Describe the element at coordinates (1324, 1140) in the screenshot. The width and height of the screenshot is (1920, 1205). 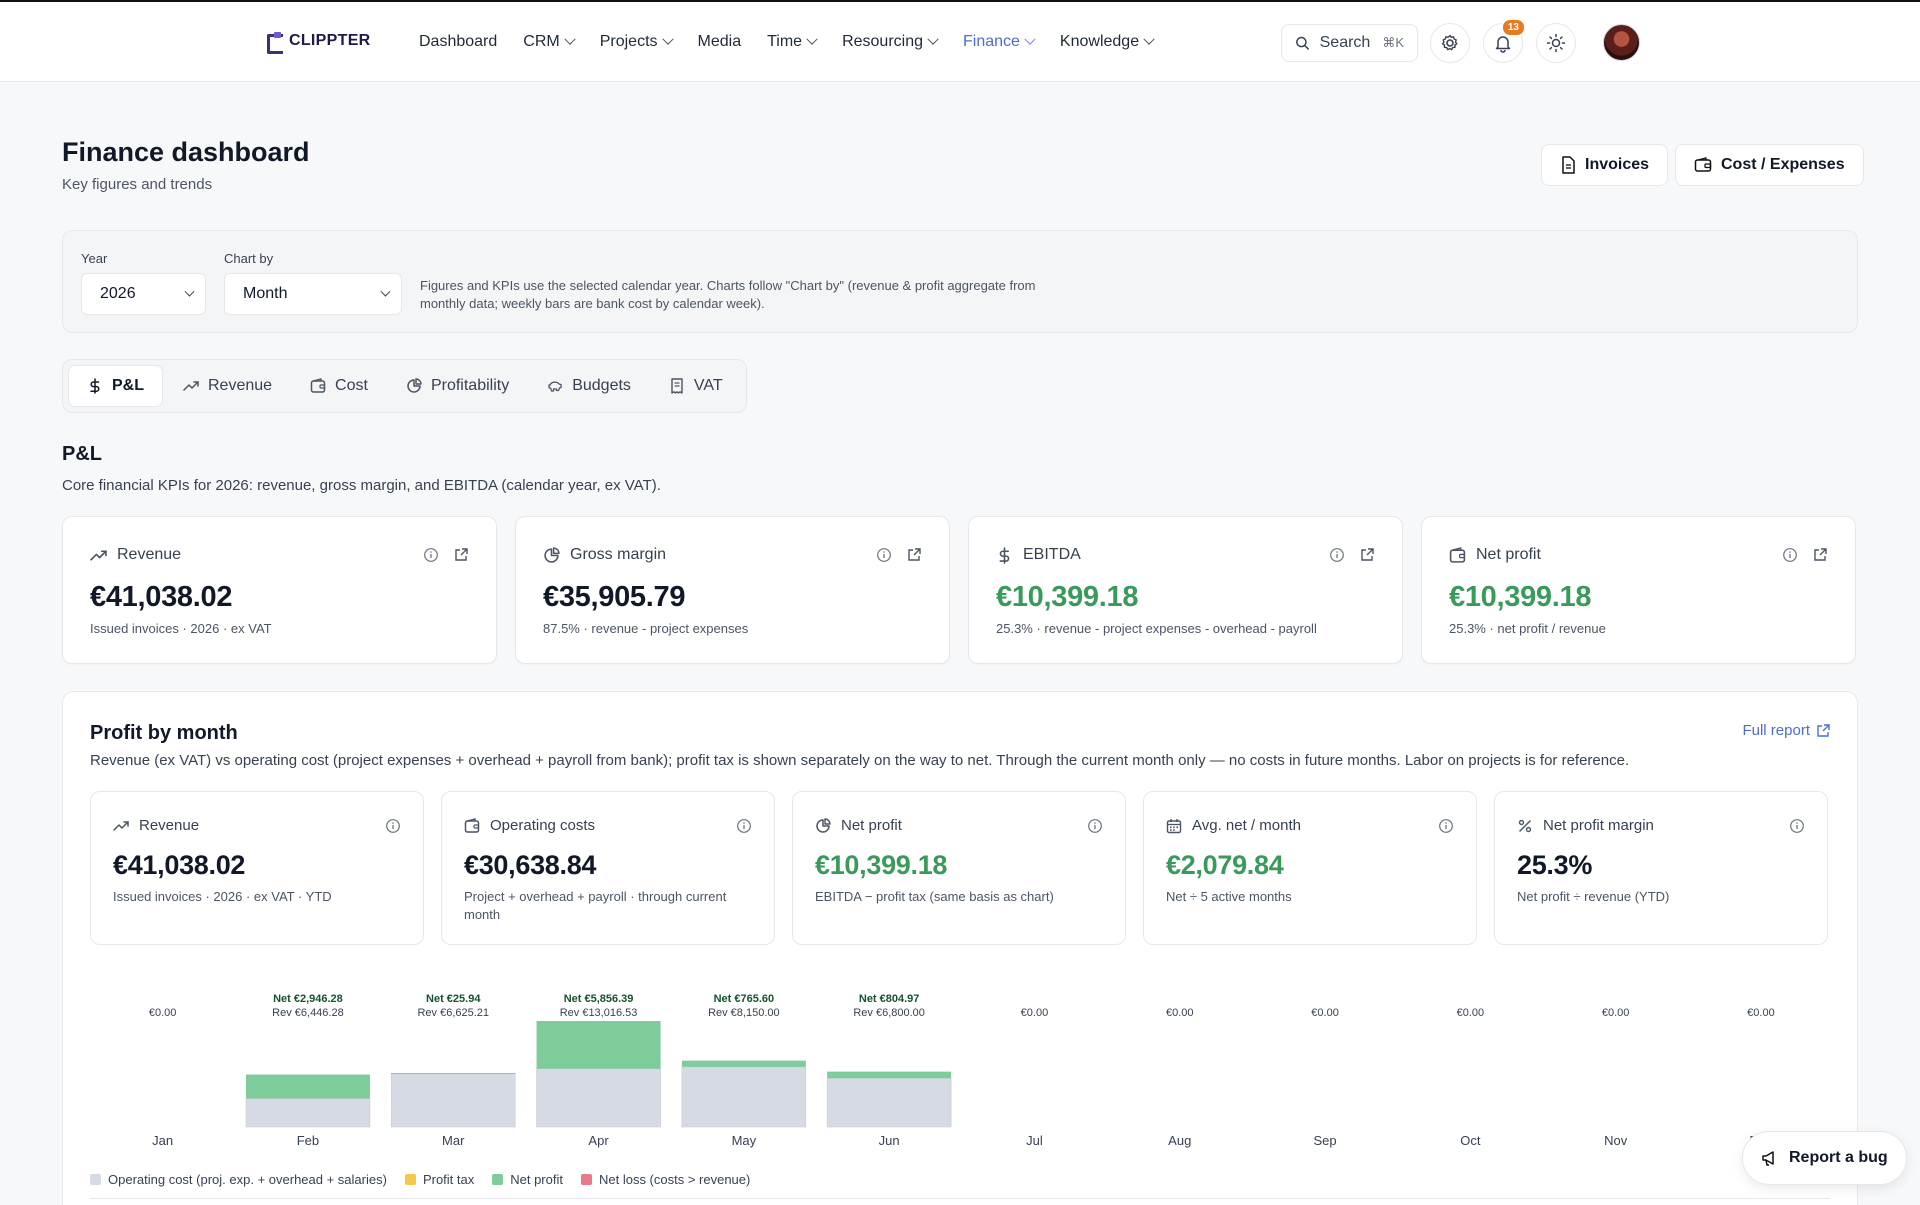
I see `x-tick-label: Sep` at that location.